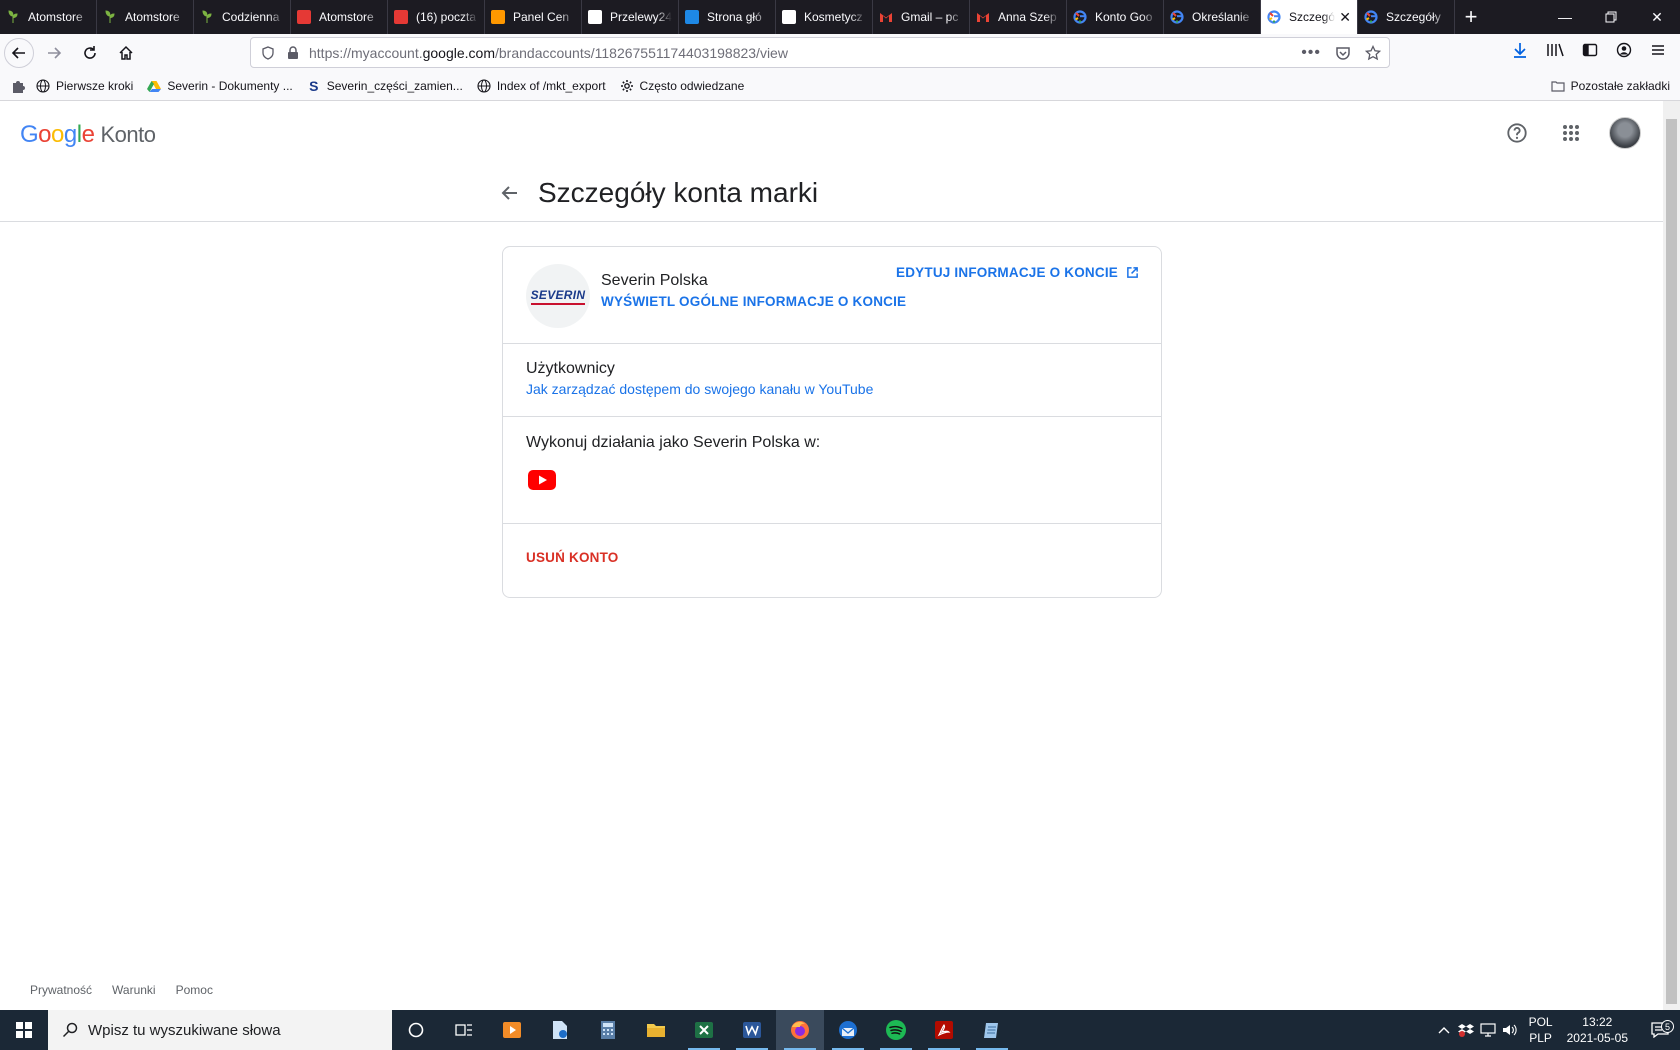  What do you see at coordinates (1406, 17) in the screenshot?
I see `browser-tab: Szczegóły` at bounding box center [1406, 17].